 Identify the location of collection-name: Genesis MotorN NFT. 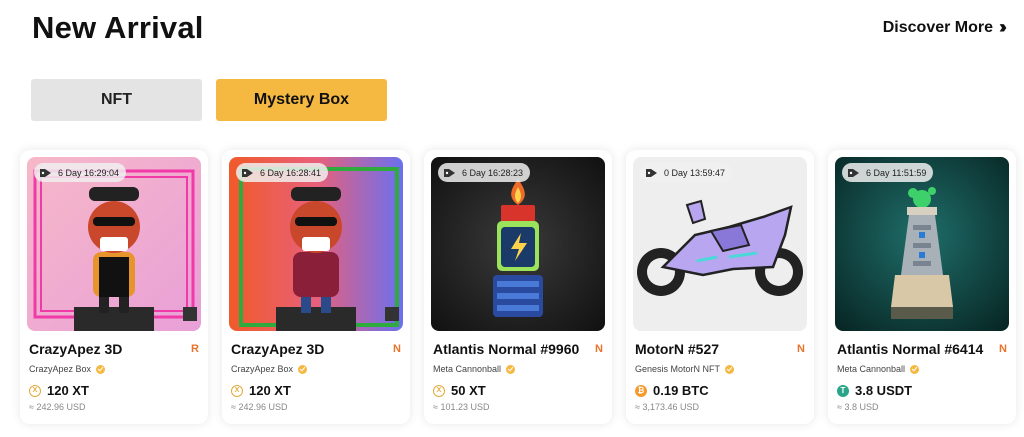
(678, 369).